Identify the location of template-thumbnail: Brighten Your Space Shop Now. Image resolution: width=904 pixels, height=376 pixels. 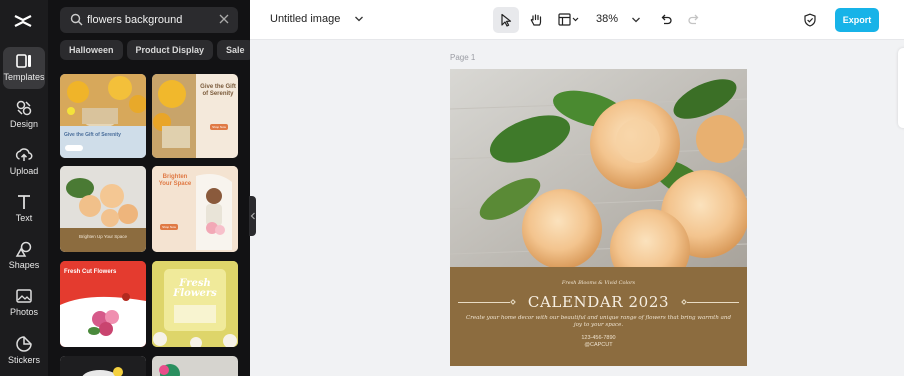
(195, 209).